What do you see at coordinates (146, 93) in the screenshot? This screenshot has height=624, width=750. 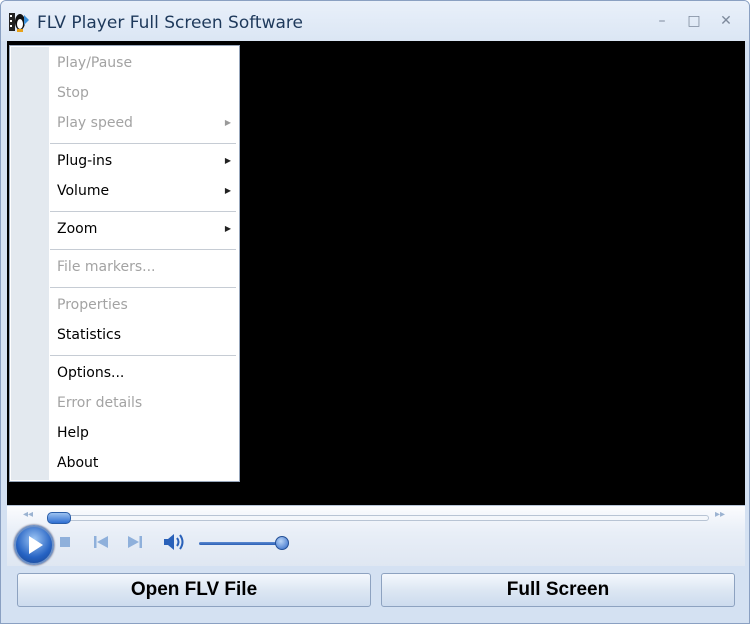 I see `menu-item-stop: Stop` at bounding box center [146, 93].